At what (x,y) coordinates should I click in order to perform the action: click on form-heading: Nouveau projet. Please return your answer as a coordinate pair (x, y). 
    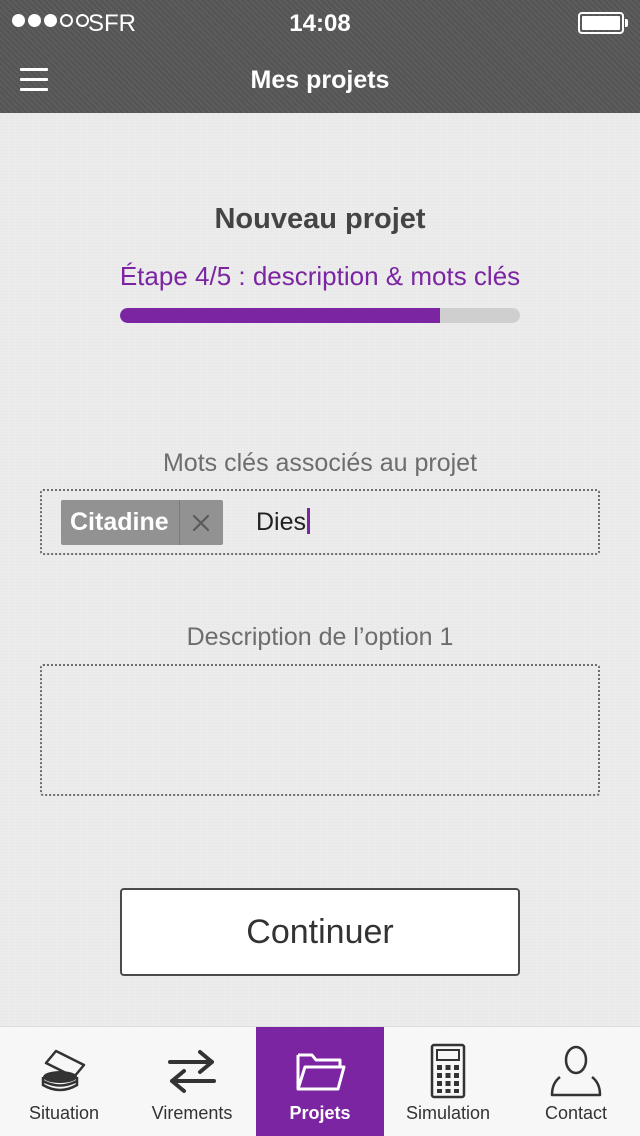
    Looking at the image, I should click on (320, 219).